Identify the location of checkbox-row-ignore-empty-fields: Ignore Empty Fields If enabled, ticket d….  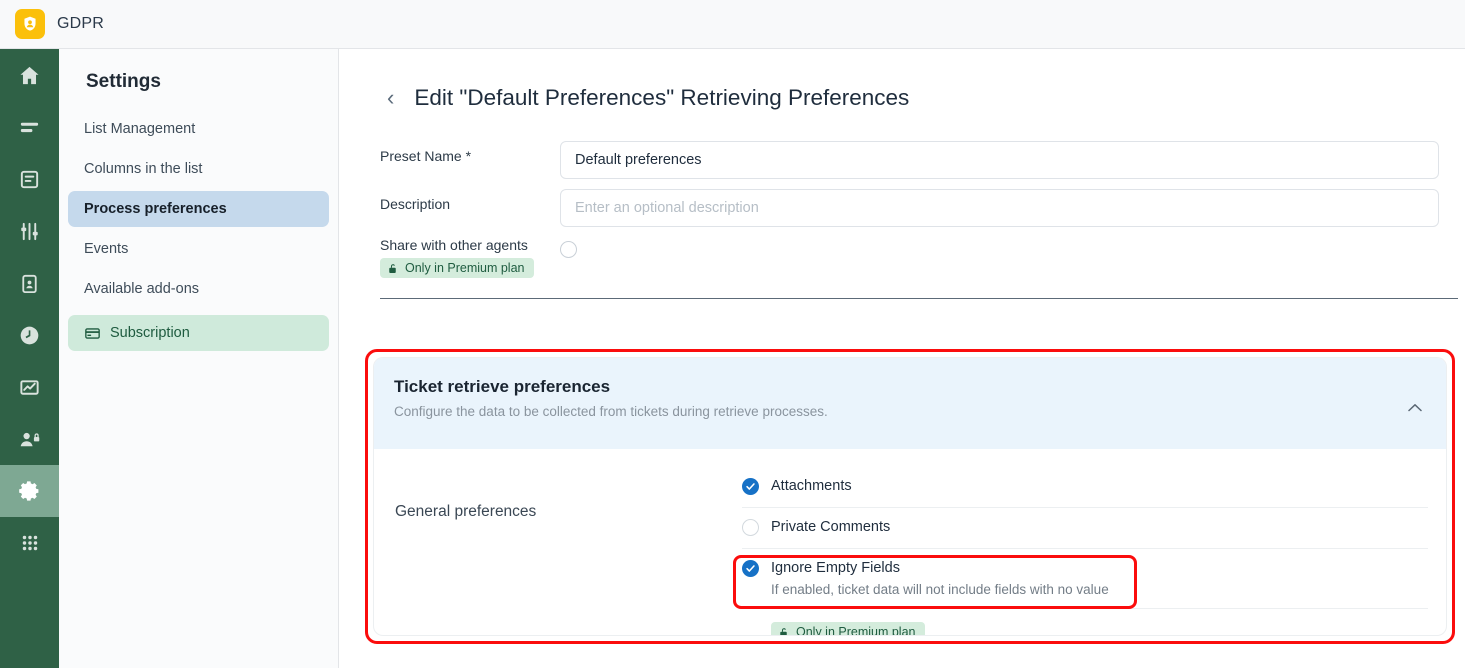
(1085, 579).